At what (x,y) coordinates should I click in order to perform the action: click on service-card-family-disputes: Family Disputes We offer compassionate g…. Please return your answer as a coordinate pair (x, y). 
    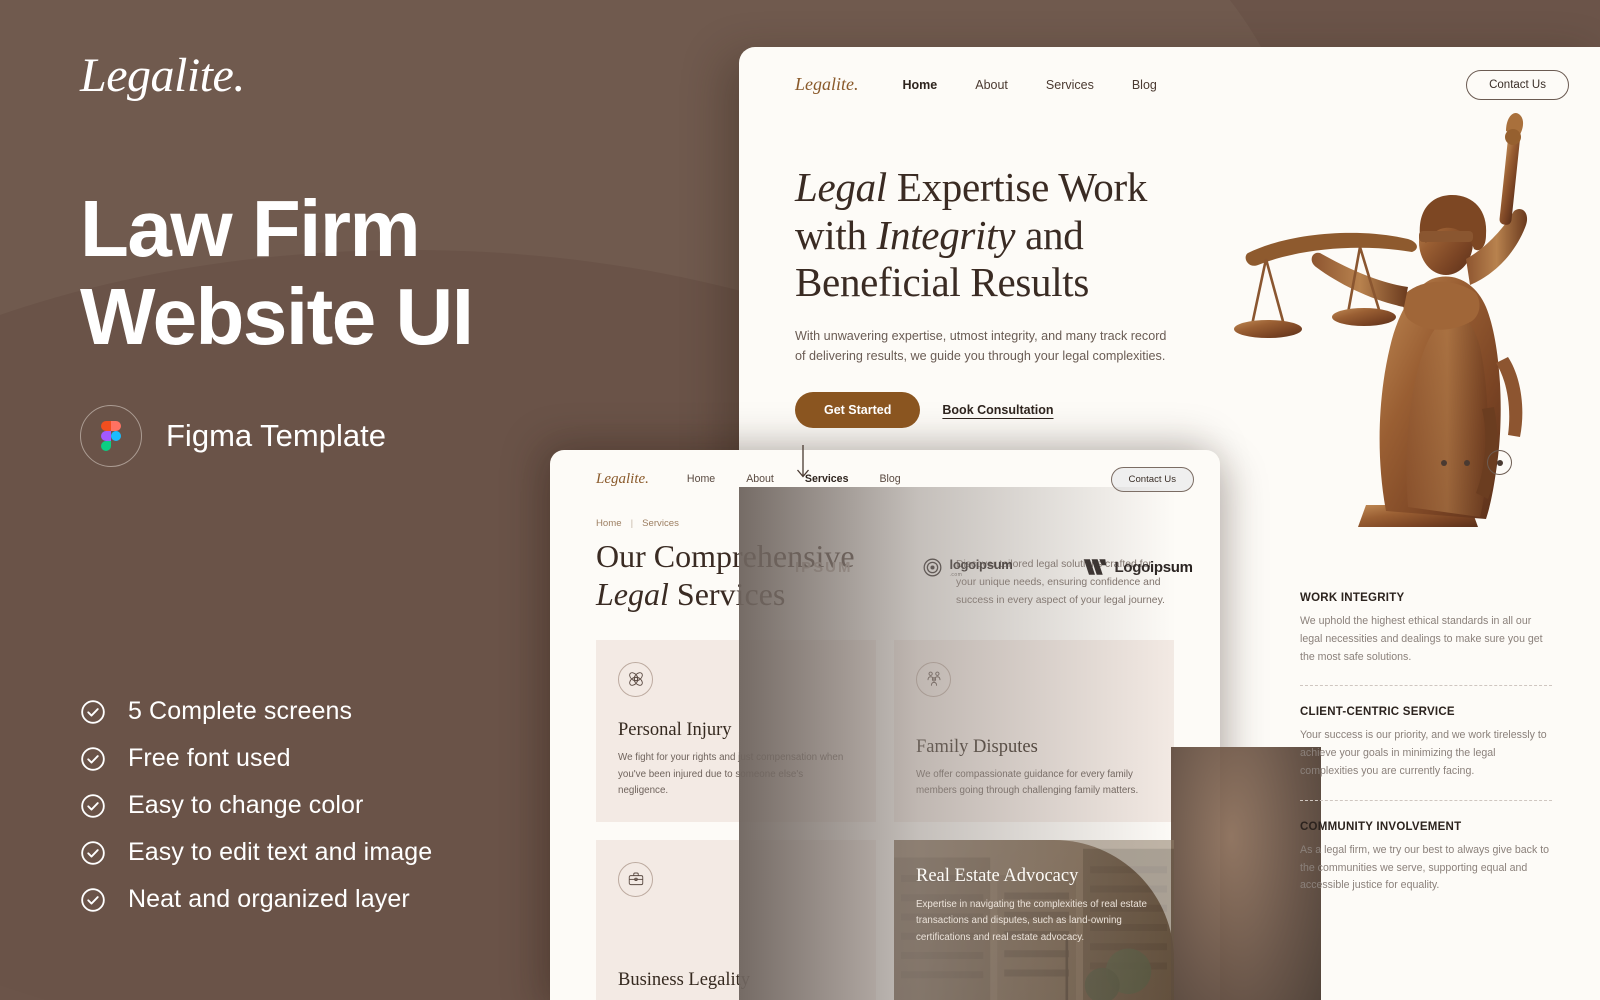
    Looking at the image, I should click on (1034, 730).